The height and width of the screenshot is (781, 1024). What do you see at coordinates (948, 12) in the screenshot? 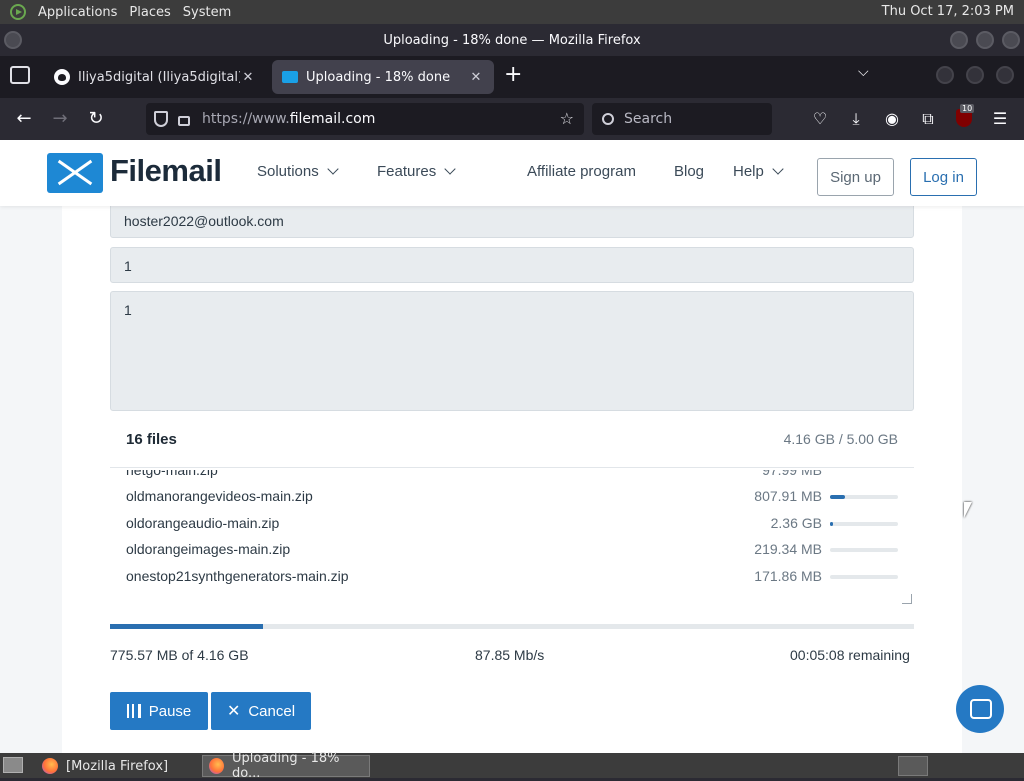
I see `panel-clock: Thu Oct 17, 2:03 PM` at bounding box center [948, 12].